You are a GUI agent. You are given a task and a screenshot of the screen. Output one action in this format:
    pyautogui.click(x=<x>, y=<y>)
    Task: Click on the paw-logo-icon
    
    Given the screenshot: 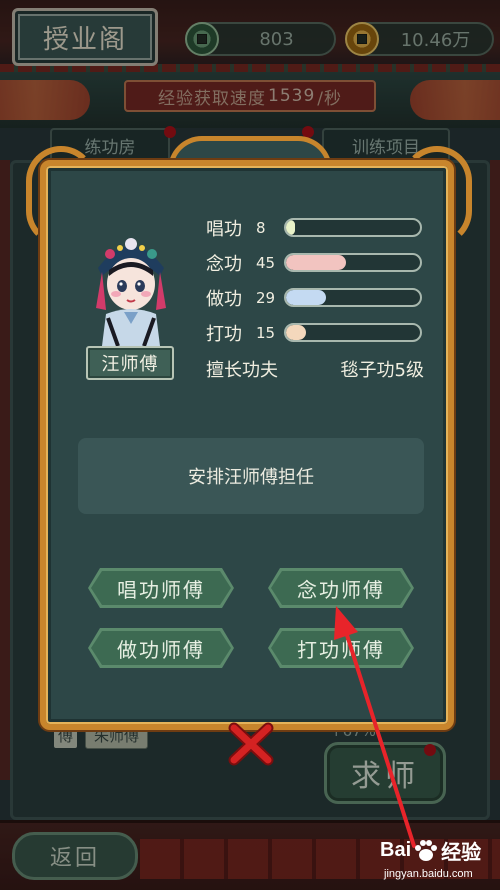 What is the action you would take?
    pyautogui.click(x=426, y=850)
    